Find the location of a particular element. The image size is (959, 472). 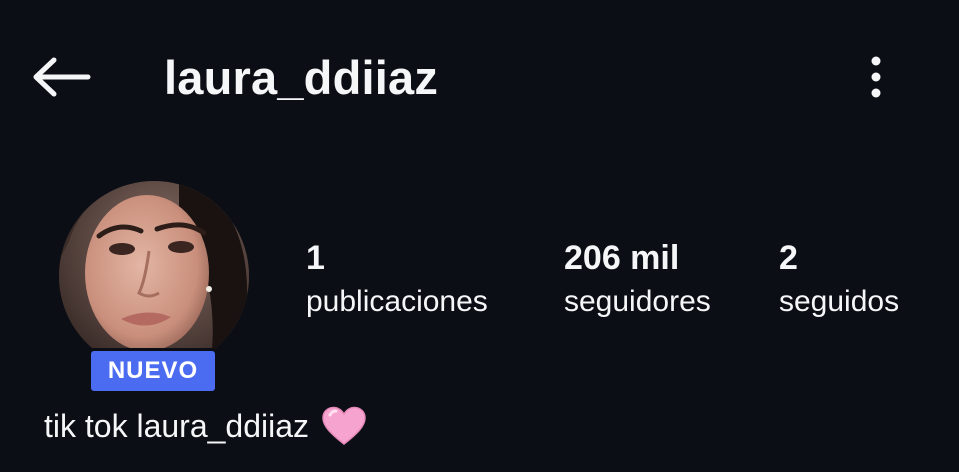

avatar is located at coordinates (154, 276).